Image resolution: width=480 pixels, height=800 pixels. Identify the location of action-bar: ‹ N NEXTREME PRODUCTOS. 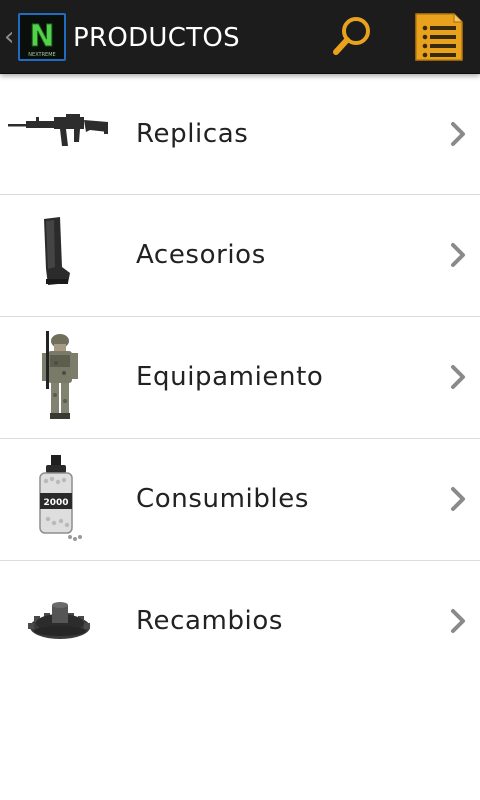
(240, 37).